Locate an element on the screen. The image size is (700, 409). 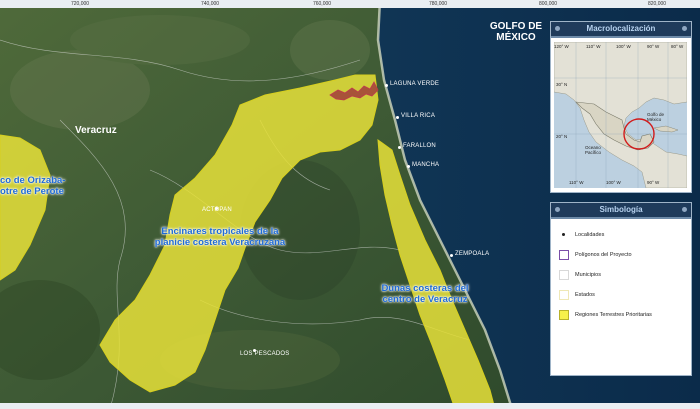
panel-header: Macrolocalización is located at coordinates (621, 30).